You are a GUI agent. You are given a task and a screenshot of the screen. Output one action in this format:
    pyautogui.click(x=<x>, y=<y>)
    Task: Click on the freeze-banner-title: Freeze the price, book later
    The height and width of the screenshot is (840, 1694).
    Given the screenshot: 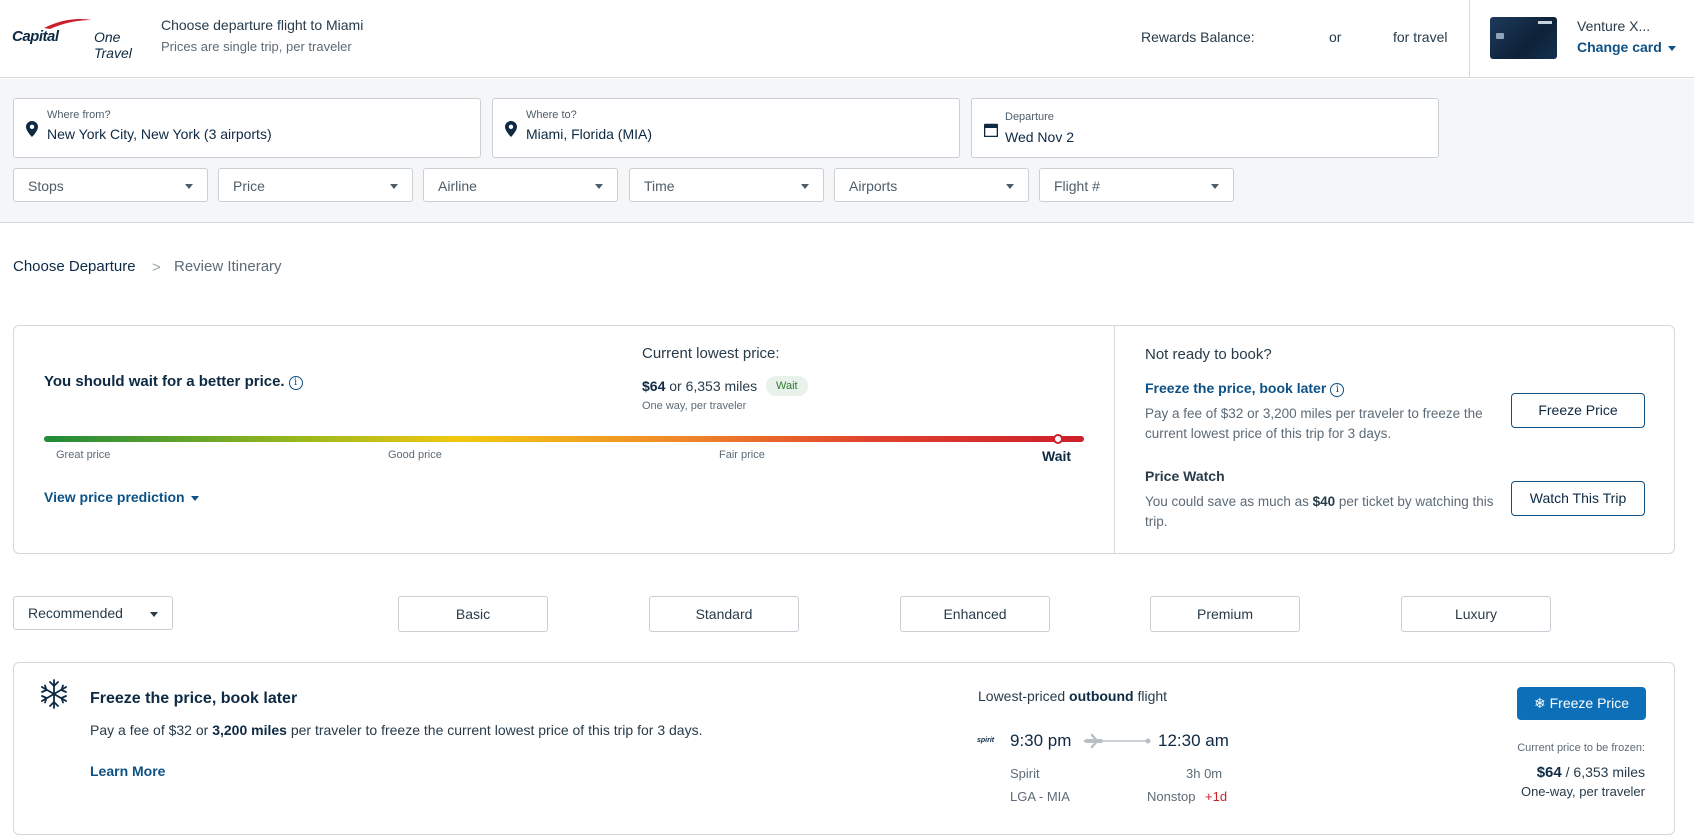 What is the action you would take?
    pyautogui.click(x=194, y=698)
    